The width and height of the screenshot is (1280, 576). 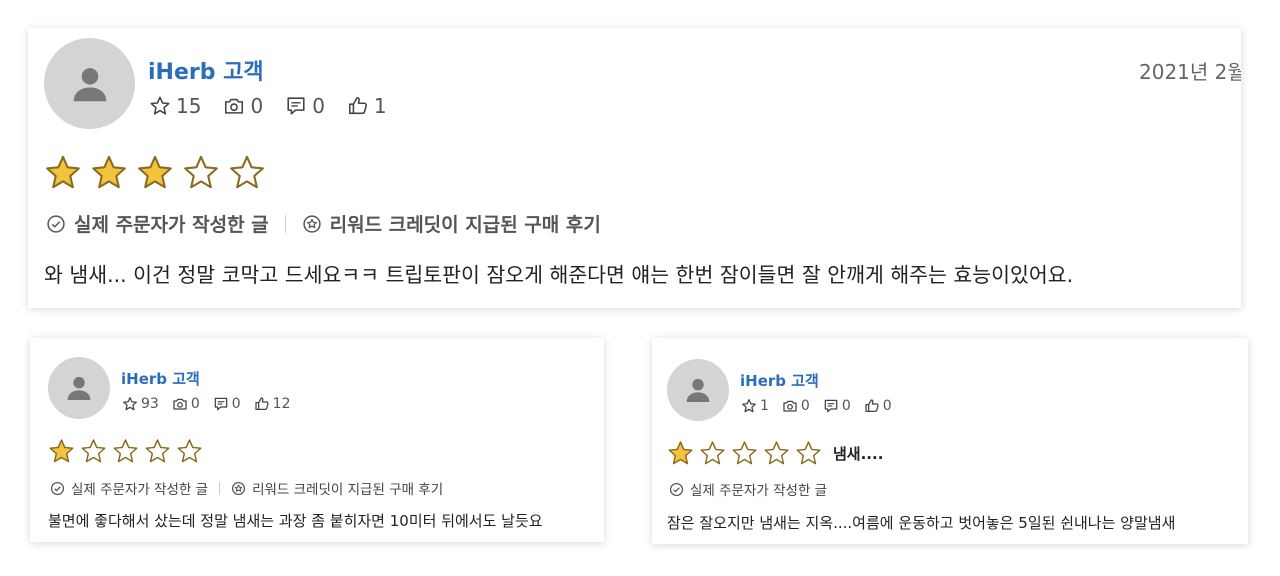 I want to click on reviewer-stats: 15 0 0 1, so click(x=279, y=106).